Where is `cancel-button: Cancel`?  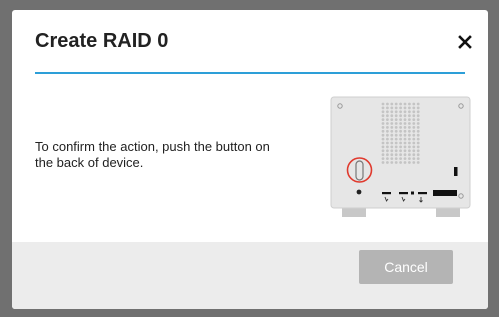 cancel-button: Cancel is located at coordinates (406, 267).